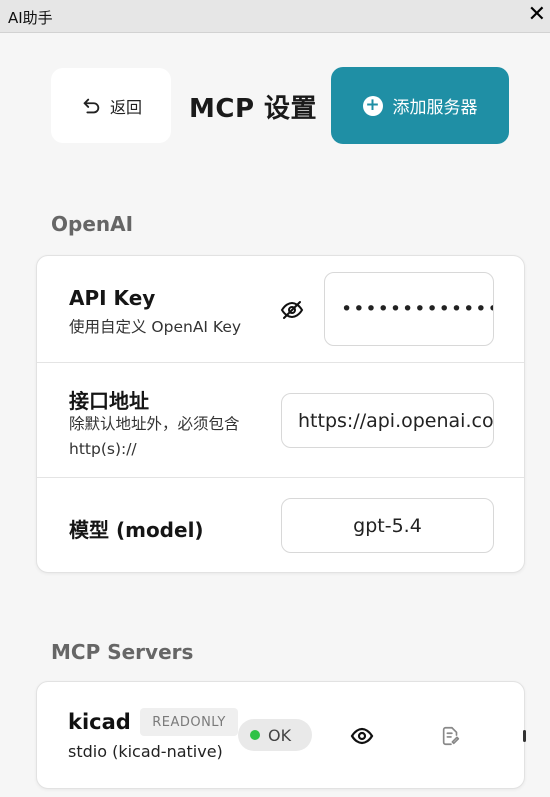 This screenshot has height=797, width=550. Describe the element at coordinates (275, 16) in the screenshot. I see `title-bar: AI助手 ✕` at that location.